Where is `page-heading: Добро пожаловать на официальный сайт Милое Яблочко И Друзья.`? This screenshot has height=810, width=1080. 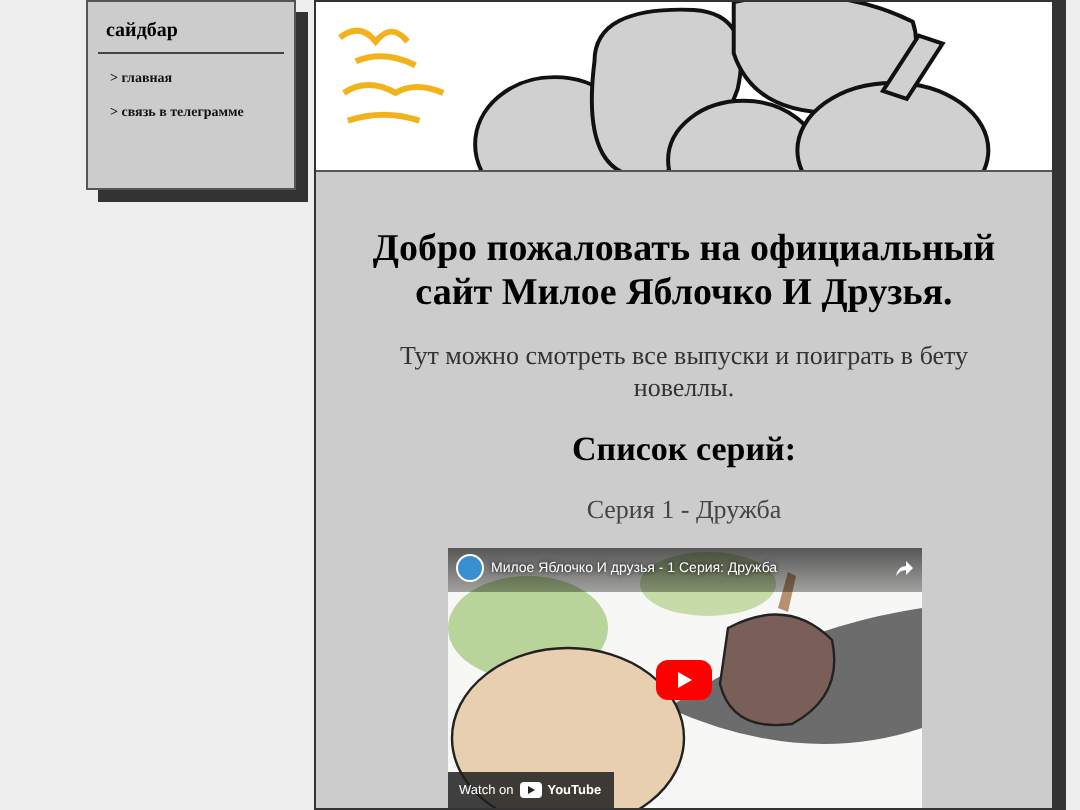 page-heading: Добро пожаловать на официальный сайт Милое Яблочко И Друзья. is located at coordinates (684, 272).